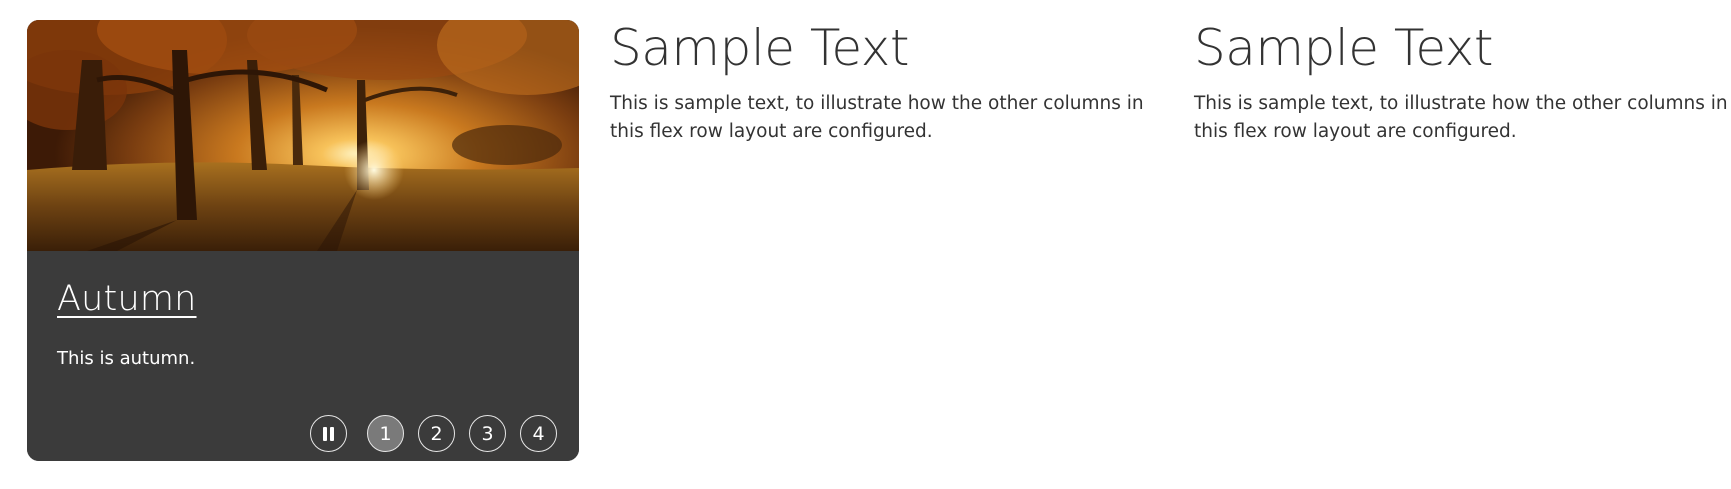  What do you see at coordinates (385, 433) in the screenshot?
I see `page-1-button: 1` at bounding box center [385, 433].